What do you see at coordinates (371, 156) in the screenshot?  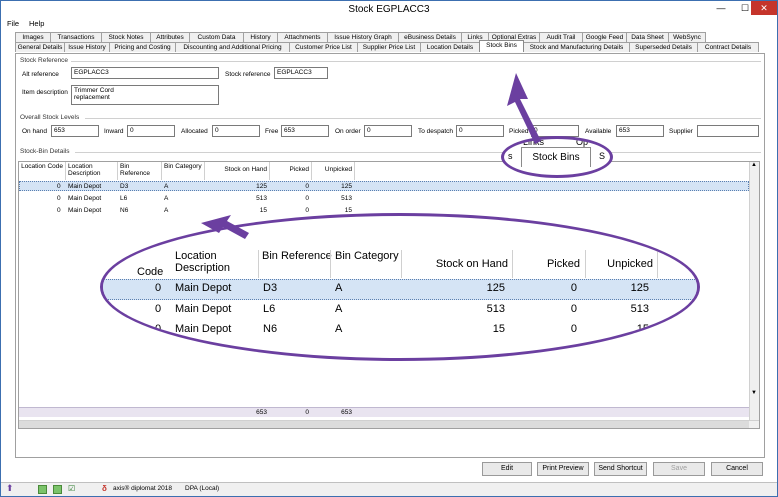 I see `callout-arrows` at bounding box center [371, 156].